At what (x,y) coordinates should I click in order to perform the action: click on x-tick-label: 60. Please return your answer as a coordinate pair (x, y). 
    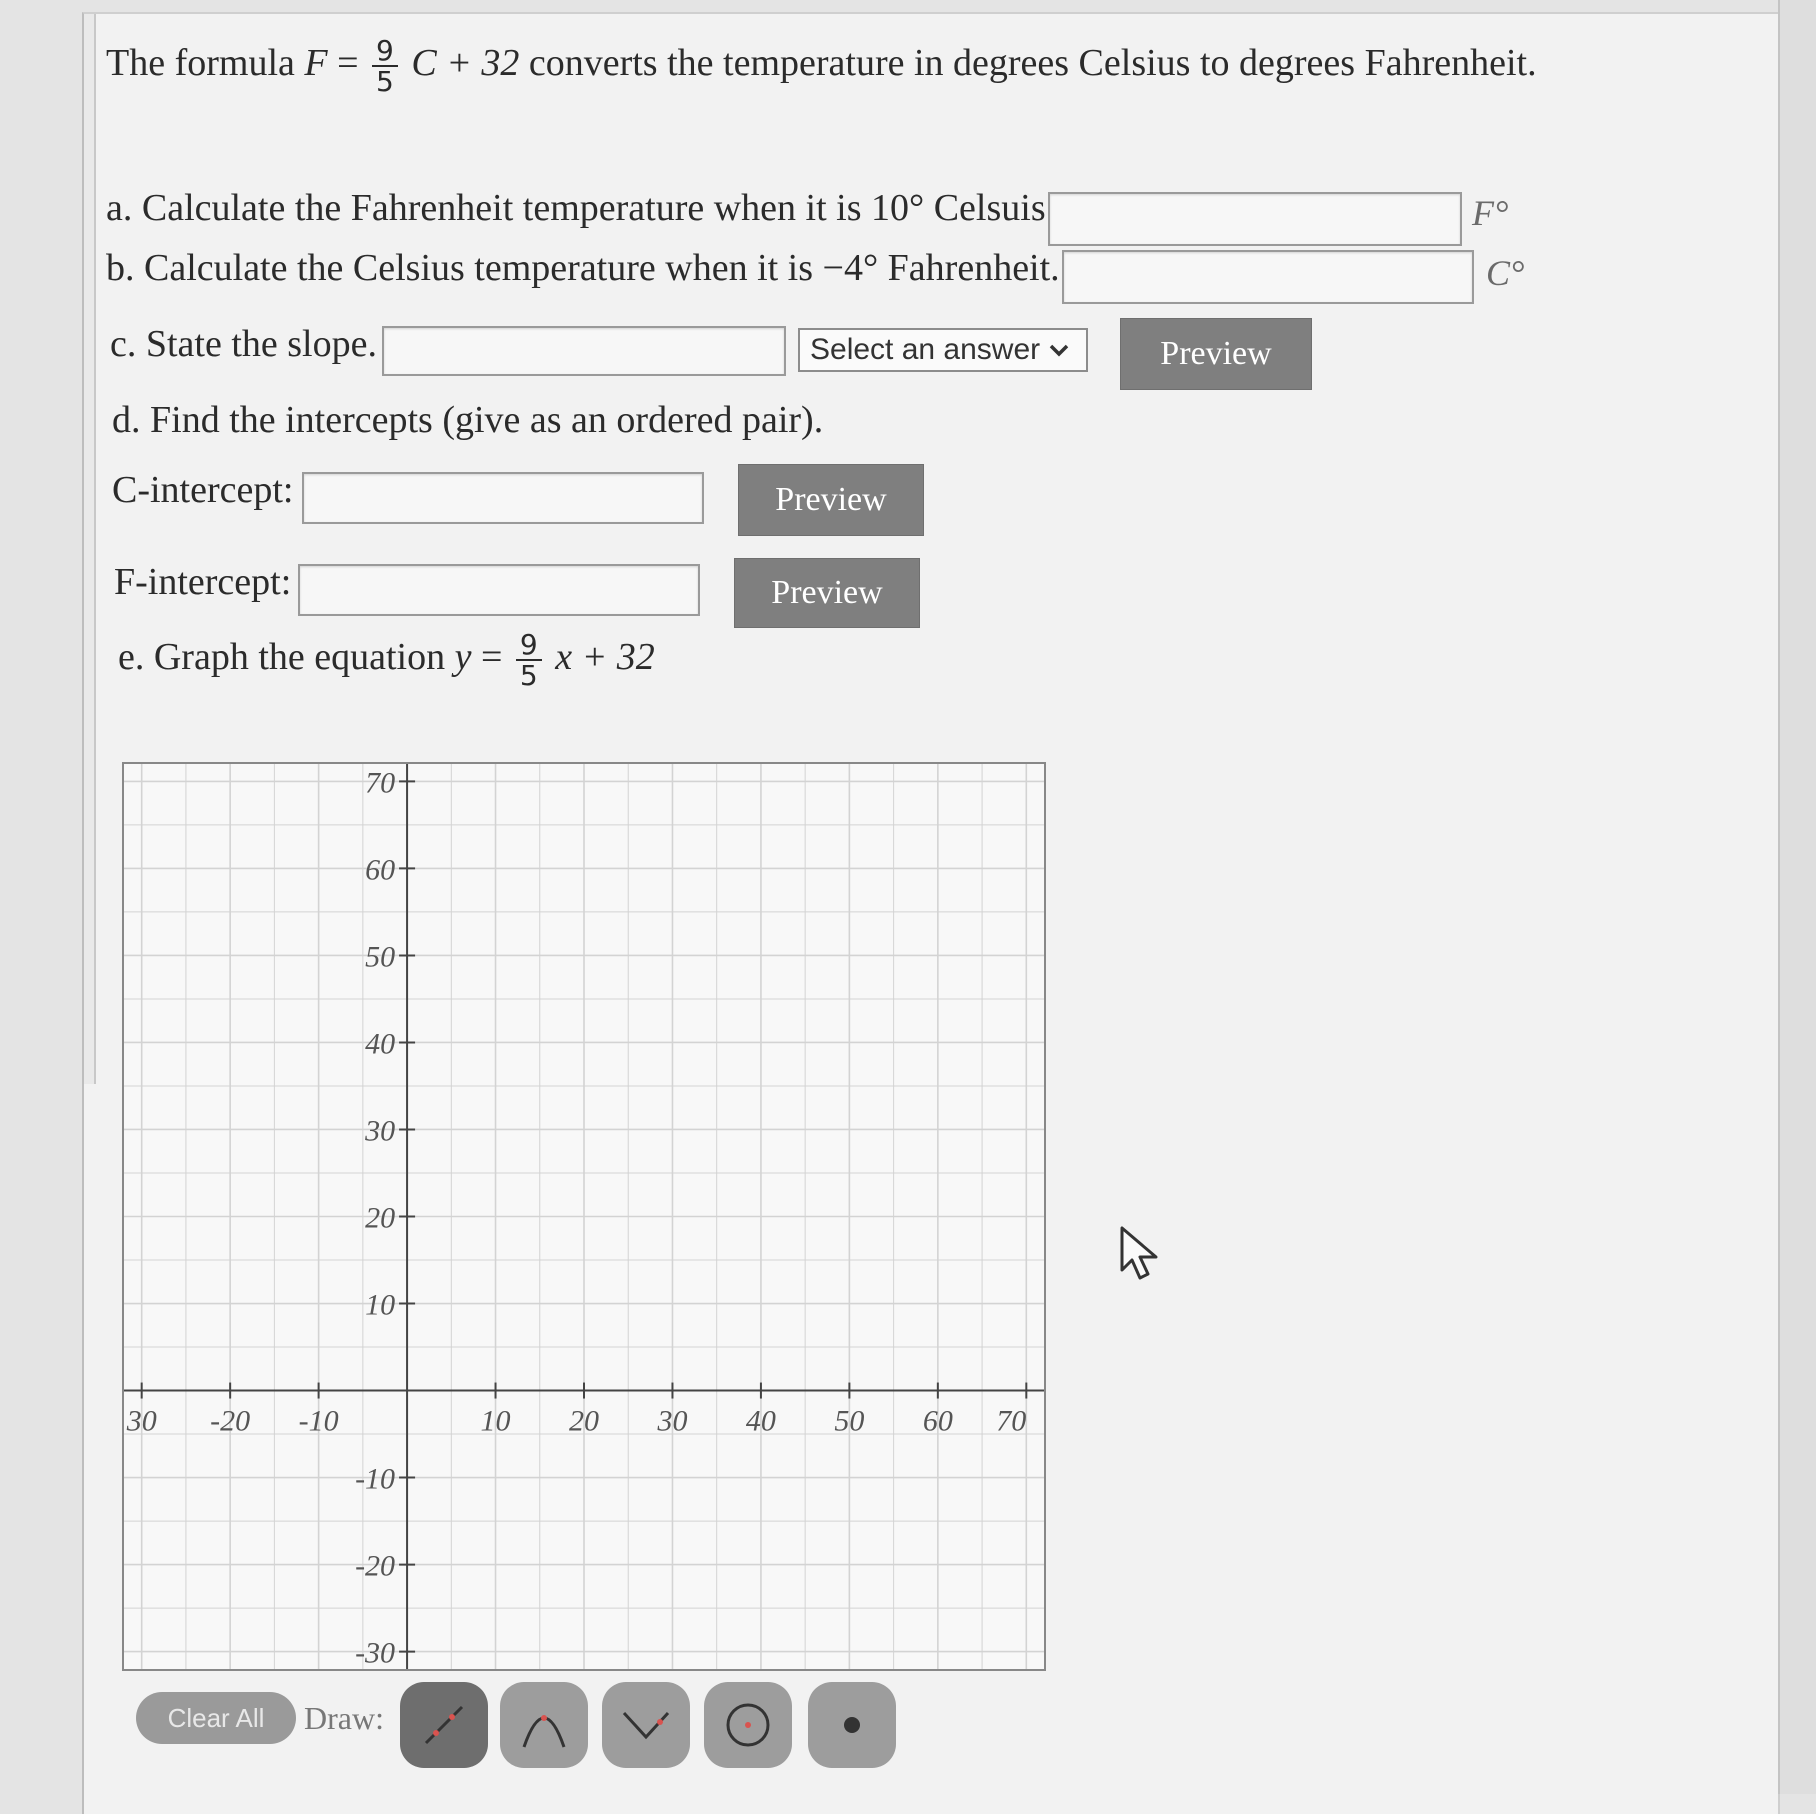
    Looking at the image, I should click on (938, 1421).